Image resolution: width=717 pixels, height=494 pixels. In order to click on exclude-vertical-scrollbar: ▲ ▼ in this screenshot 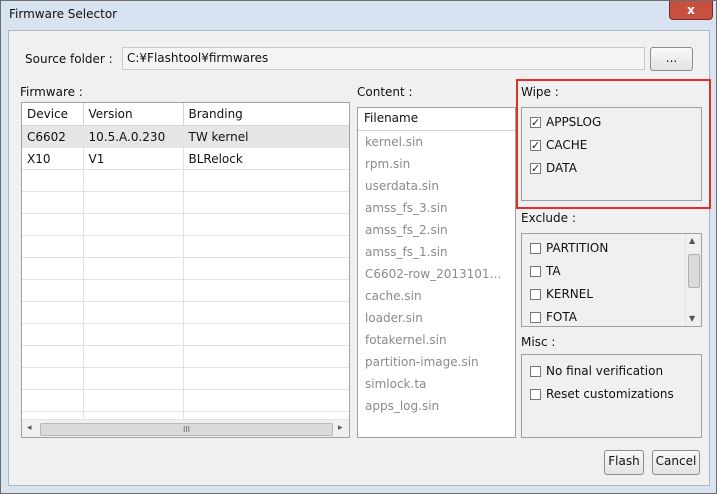, I will do `click(693, 280)`.